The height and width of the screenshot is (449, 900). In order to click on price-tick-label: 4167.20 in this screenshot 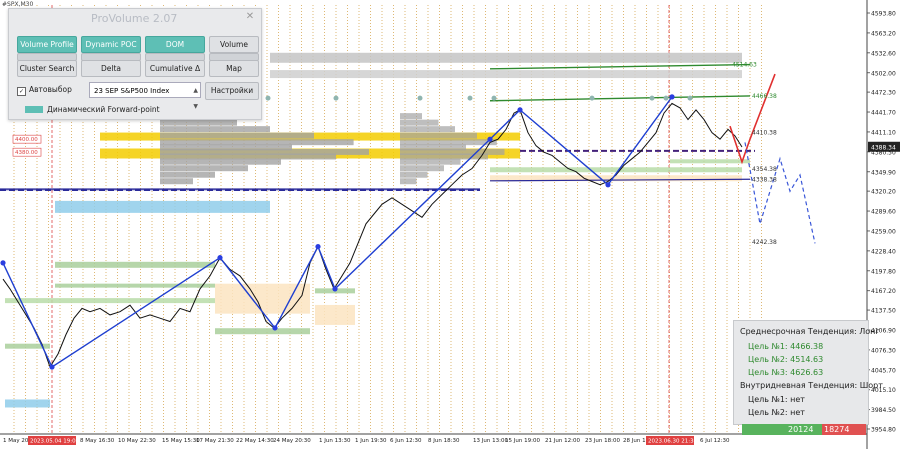, I will do `click(883, 291)`.